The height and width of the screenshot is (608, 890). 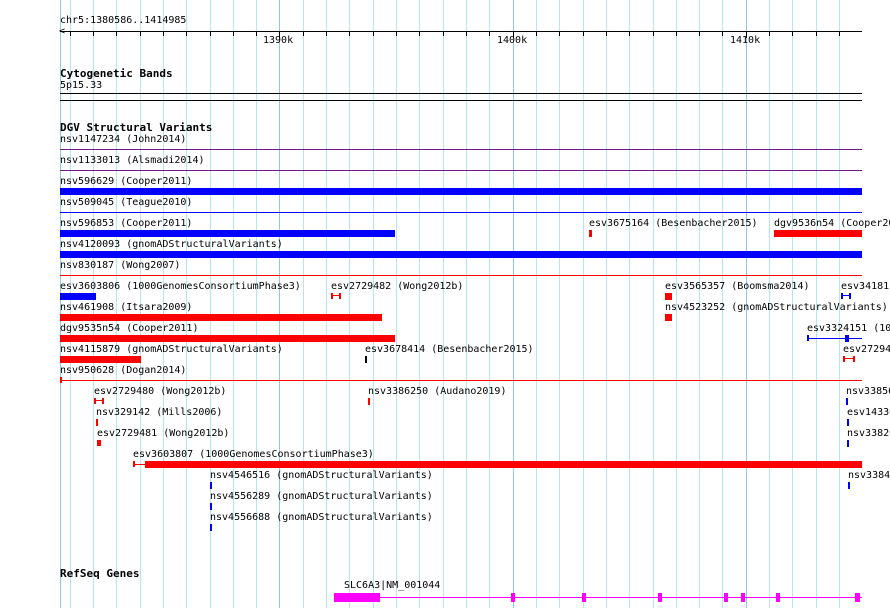 I want to click on feature-label: esv3678414 (Besenbacher2015), so click(x=449, y=349).